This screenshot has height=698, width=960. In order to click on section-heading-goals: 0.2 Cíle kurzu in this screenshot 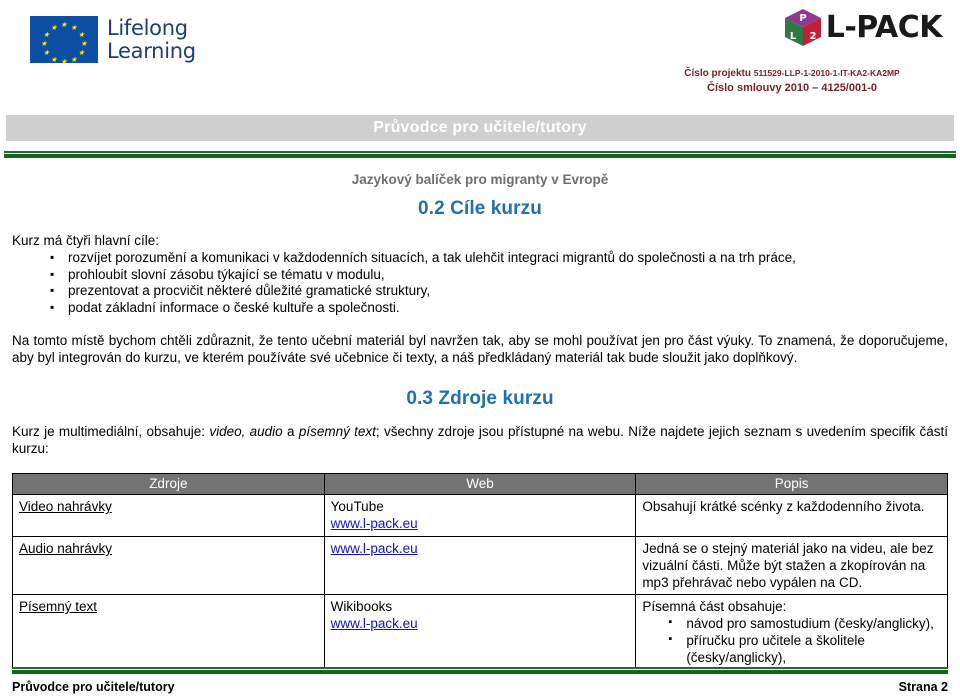, I will do `click(480, 208)`.